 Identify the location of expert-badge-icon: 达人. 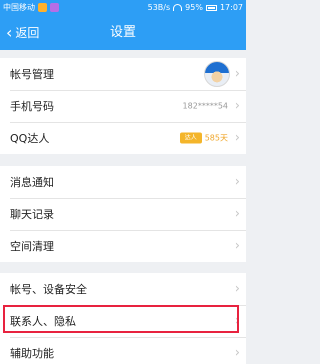
(190, 138).